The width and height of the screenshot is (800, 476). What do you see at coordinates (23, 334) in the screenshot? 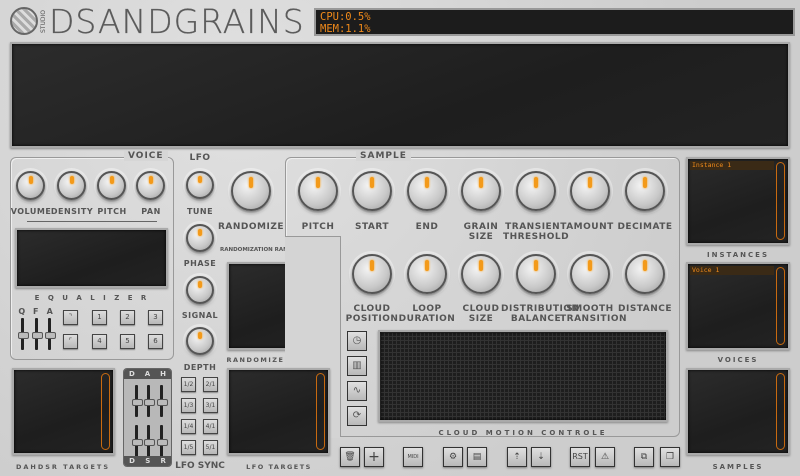
I see `eq-q-slider` at bounding box center [23, 334].